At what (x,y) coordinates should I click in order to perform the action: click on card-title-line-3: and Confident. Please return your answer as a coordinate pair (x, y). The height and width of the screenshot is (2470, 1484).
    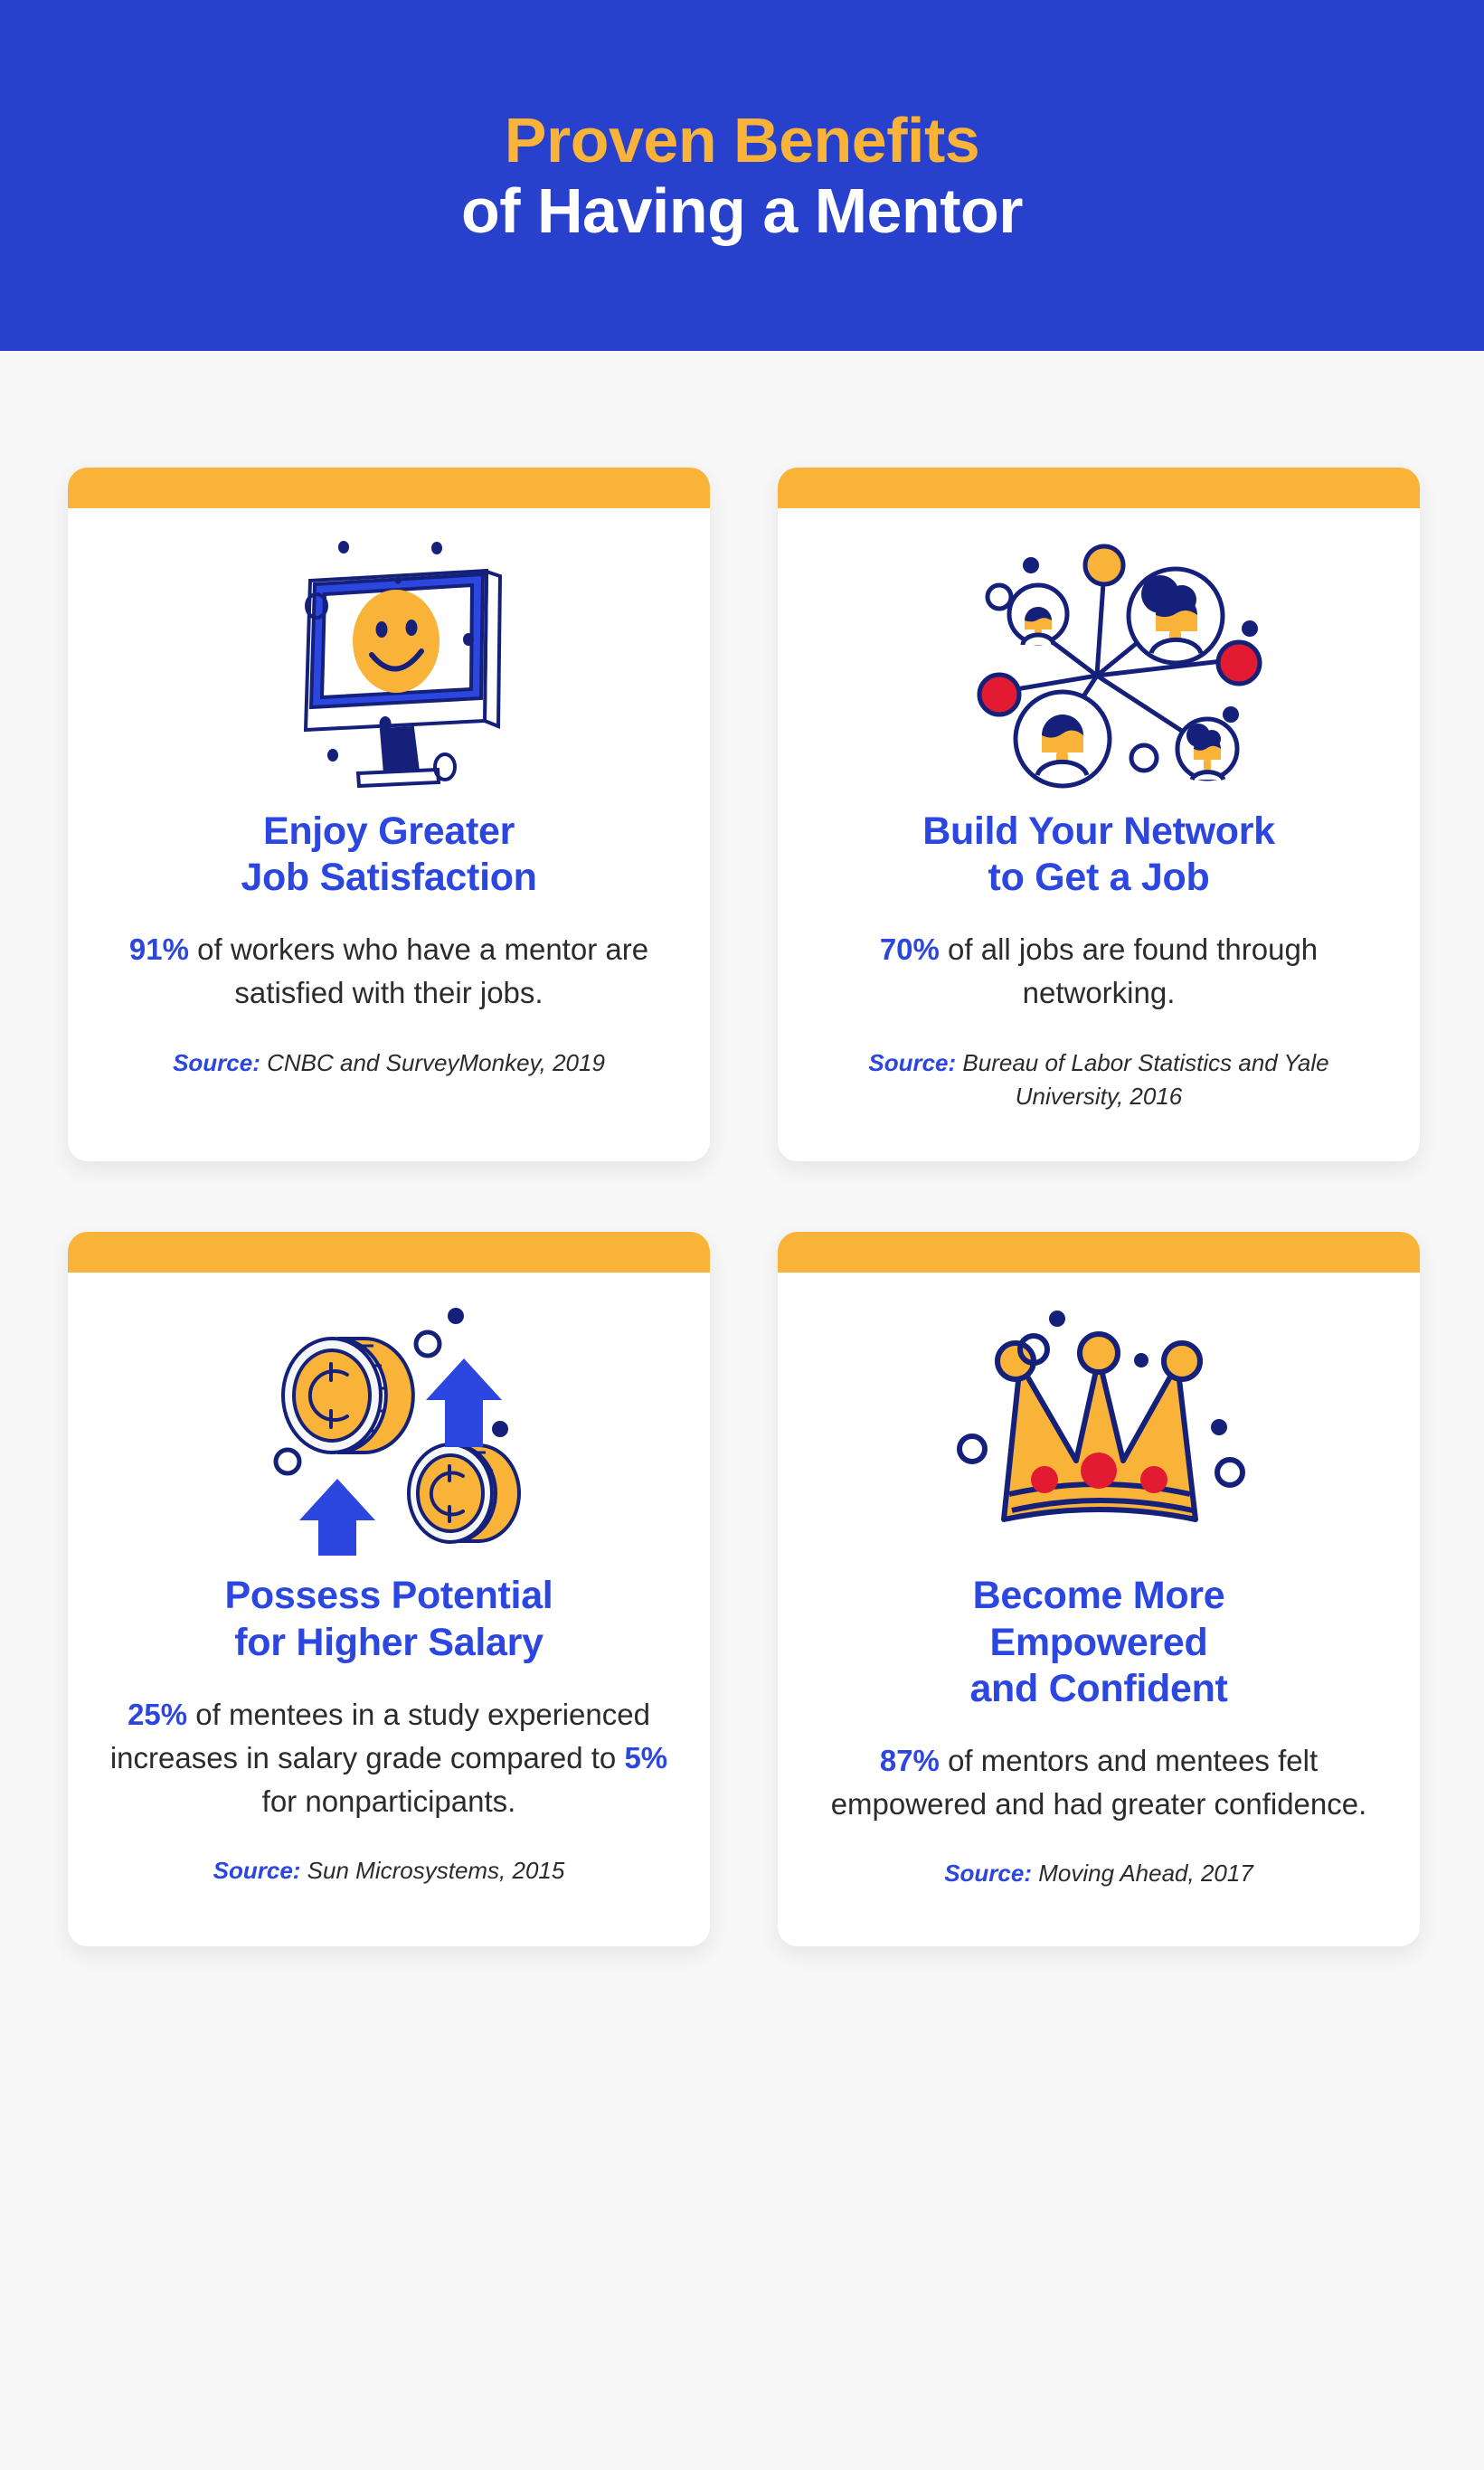
    Looking at the image, I should click on (1098, 1688).